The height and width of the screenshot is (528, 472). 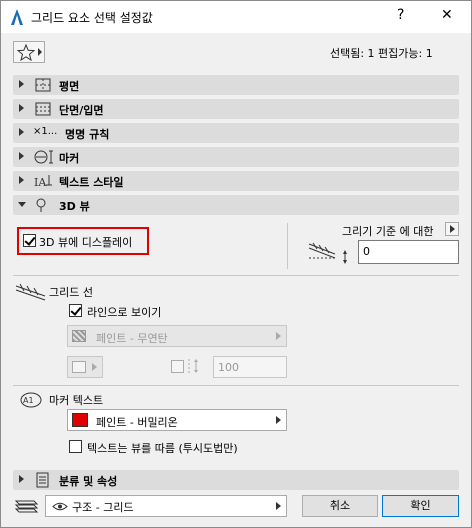 I want to click on grid-line-pen-select, so click(x=85, y=367).